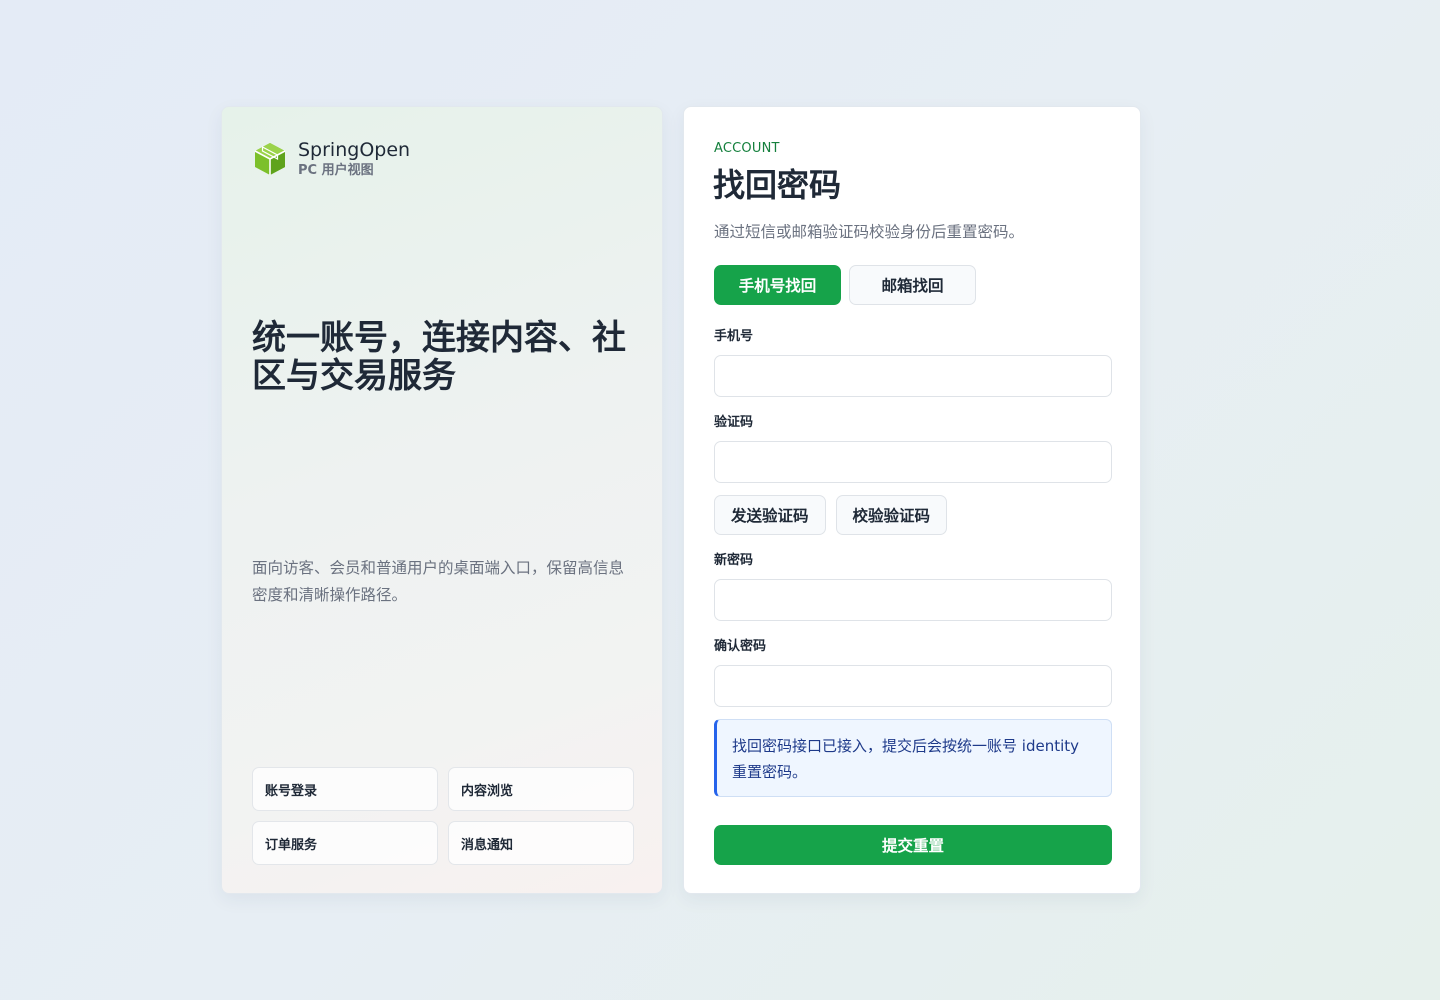  Describe the element at coordinates (354, 150) in the screenshot. I see `brand-name: SpringOpen` at that location.